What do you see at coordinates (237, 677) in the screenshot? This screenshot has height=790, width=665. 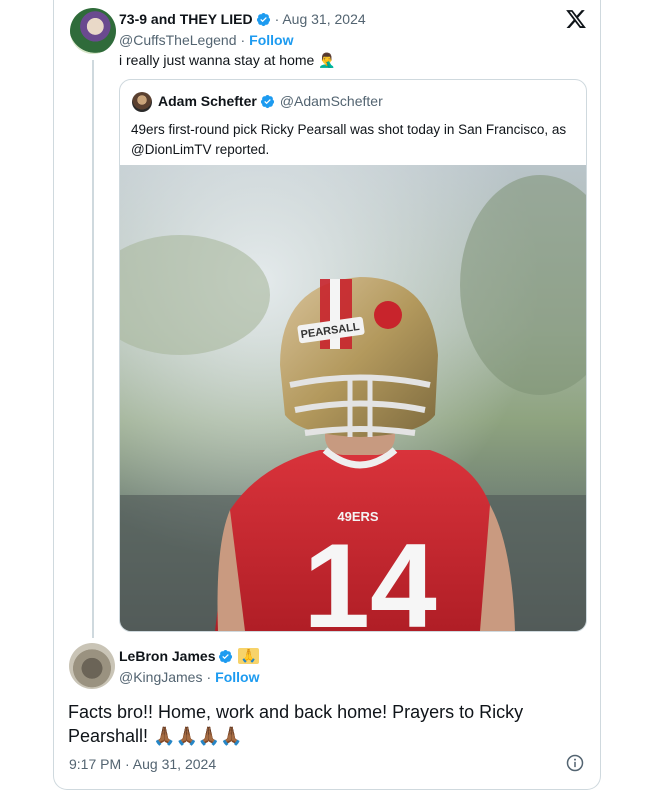 I see `reply-follow-button: Follow` at bounding box center [237, 677].